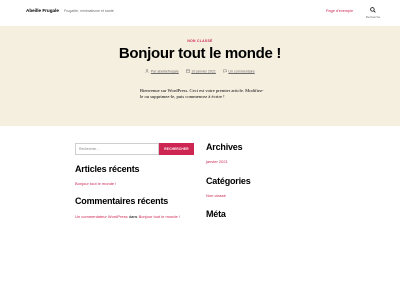 Image resolution: width=400 pixels, height=300 pixels. I want to click on post-comments-link: Un commentaire, so click(241, 71).